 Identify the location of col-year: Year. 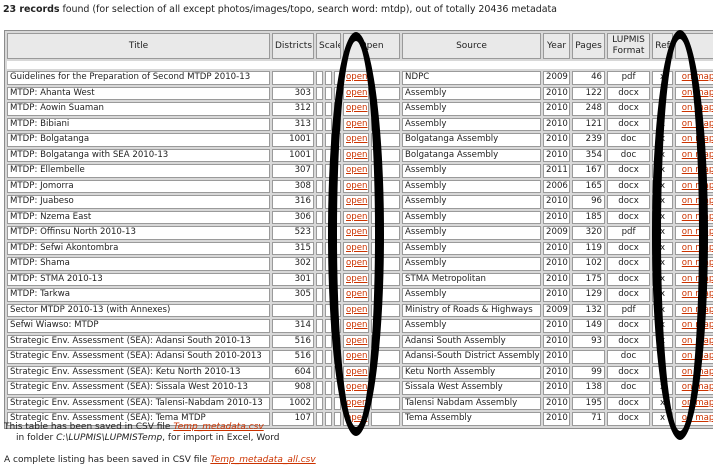
(557, 46).